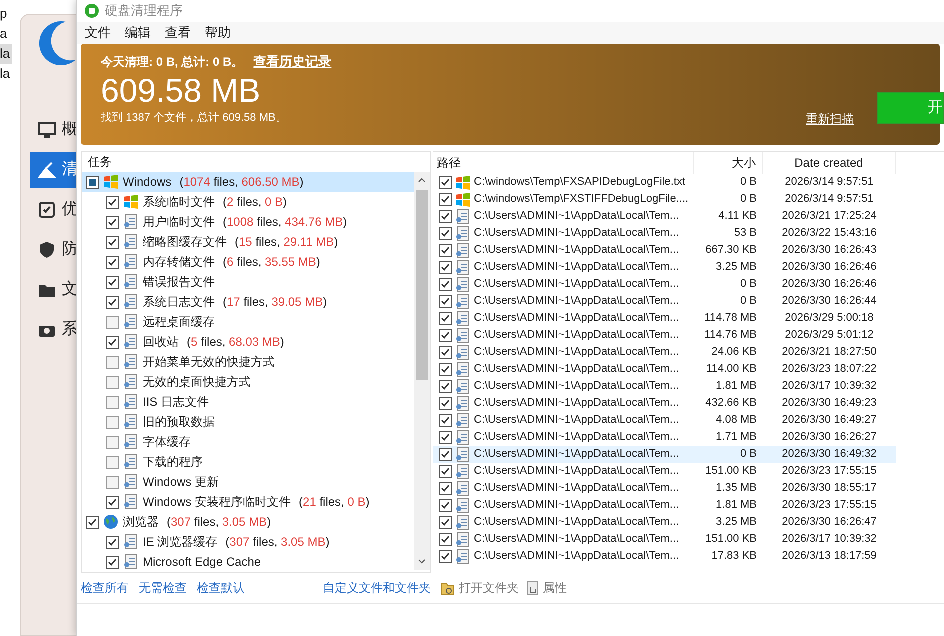 Image resolution: width=944 pixels, height=636 pixels. Describe the element at coordinates (728, 163) in the screenshot. I see `column-header: 大小` at that location.